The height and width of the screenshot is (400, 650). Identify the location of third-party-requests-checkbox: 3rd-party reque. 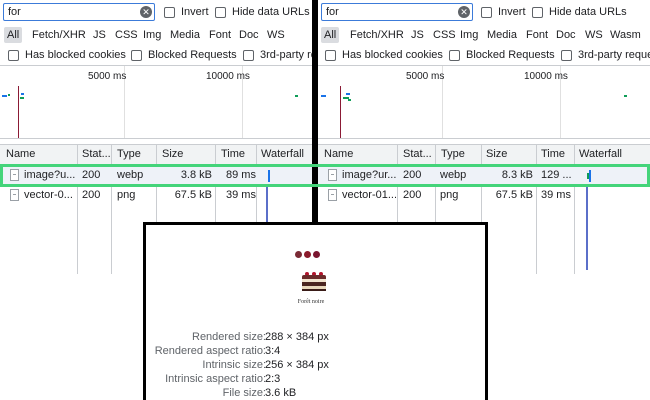
(605, 55).